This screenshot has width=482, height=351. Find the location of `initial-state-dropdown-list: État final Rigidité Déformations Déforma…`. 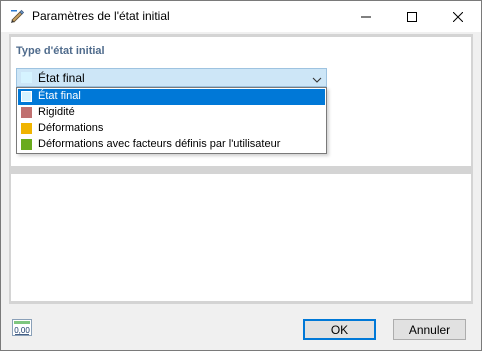

initial-state-dropdown-list: État final Rigidité Déformations Déforma… is located at coordinates (171, 120).